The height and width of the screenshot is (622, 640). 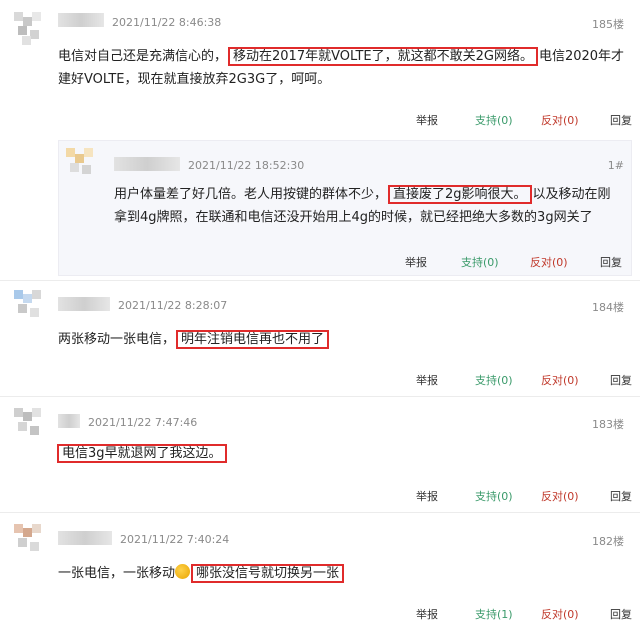 What do you see at coordinates (608, 424) in the screenshot?
I see `floor-number: 183楼` at bounding box center [608, 424].